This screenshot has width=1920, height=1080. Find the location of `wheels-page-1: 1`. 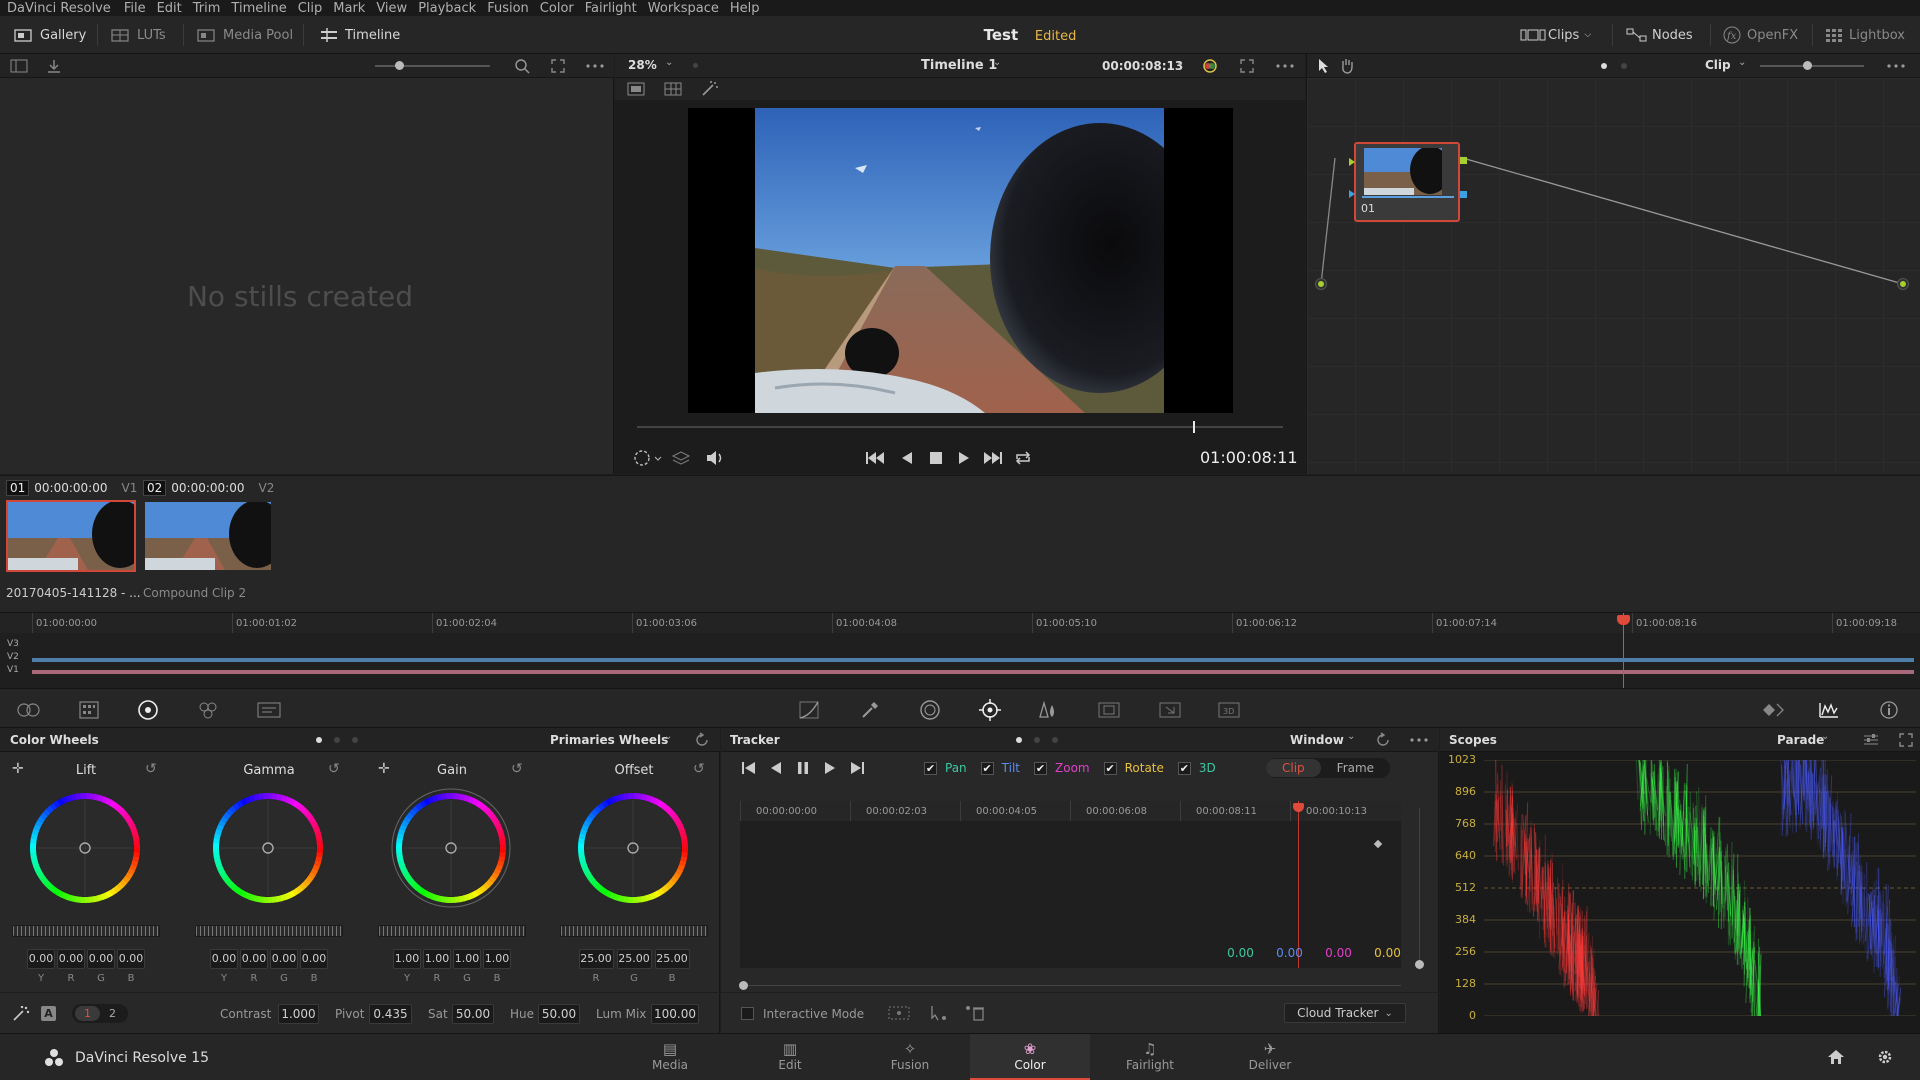

wheels-page-1: 1 is located at coordinates (87, 1013).